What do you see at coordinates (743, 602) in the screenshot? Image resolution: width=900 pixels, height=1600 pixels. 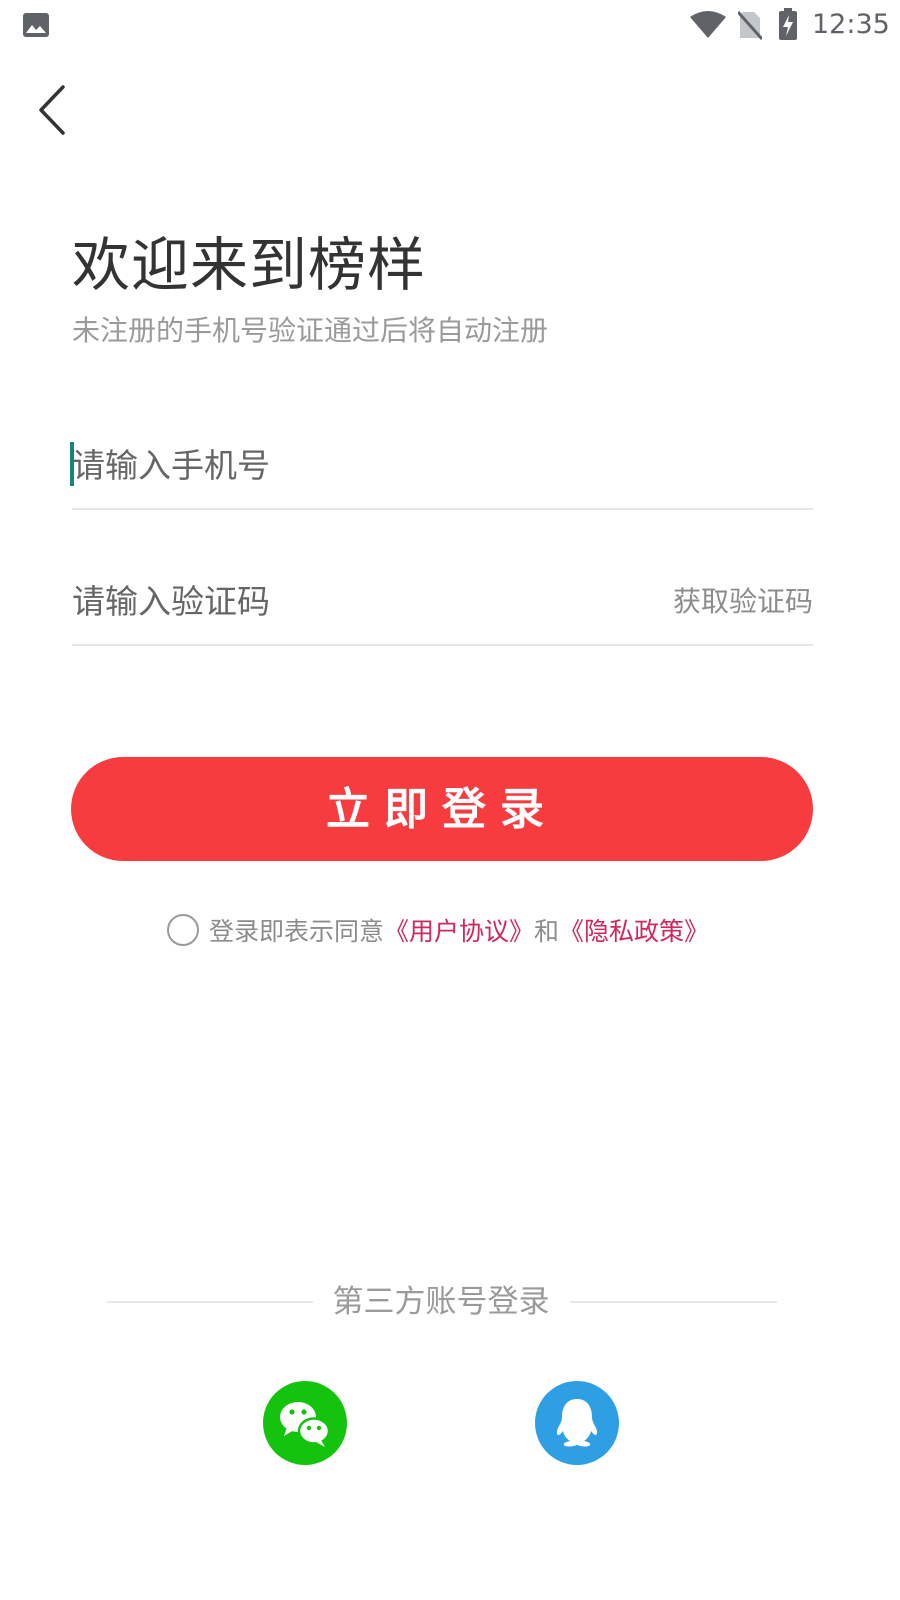 I see `get-code-button: 获取验证码` at bounding box center [743, 602].